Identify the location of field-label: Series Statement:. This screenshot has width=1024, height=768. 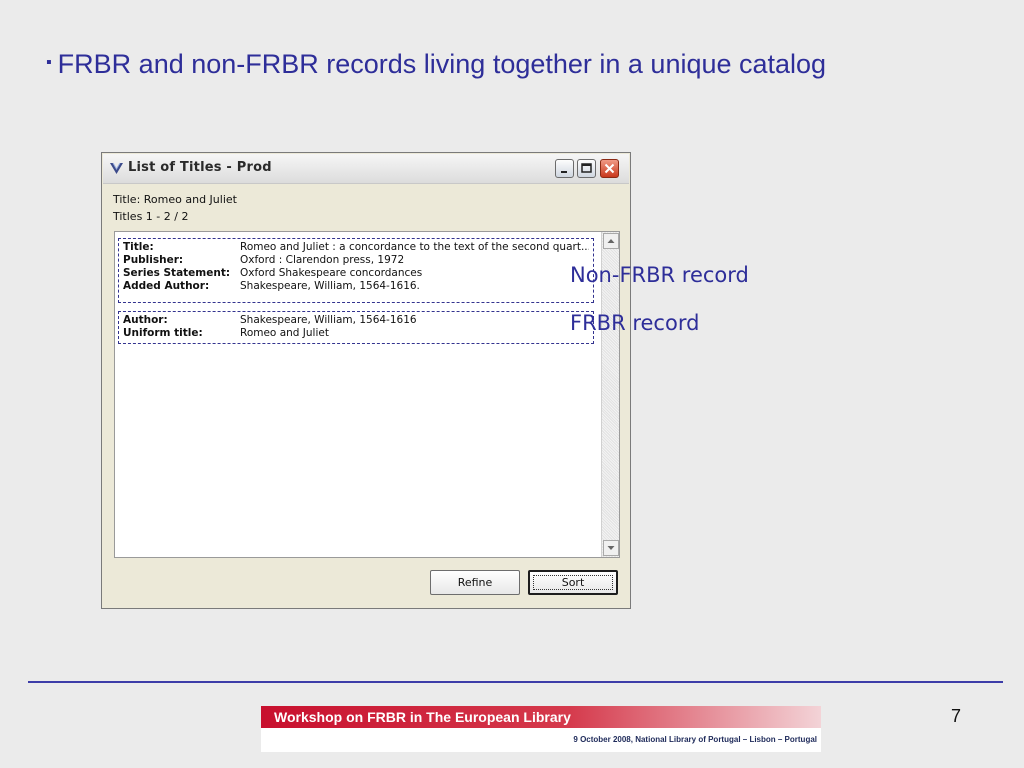
(177, 273).